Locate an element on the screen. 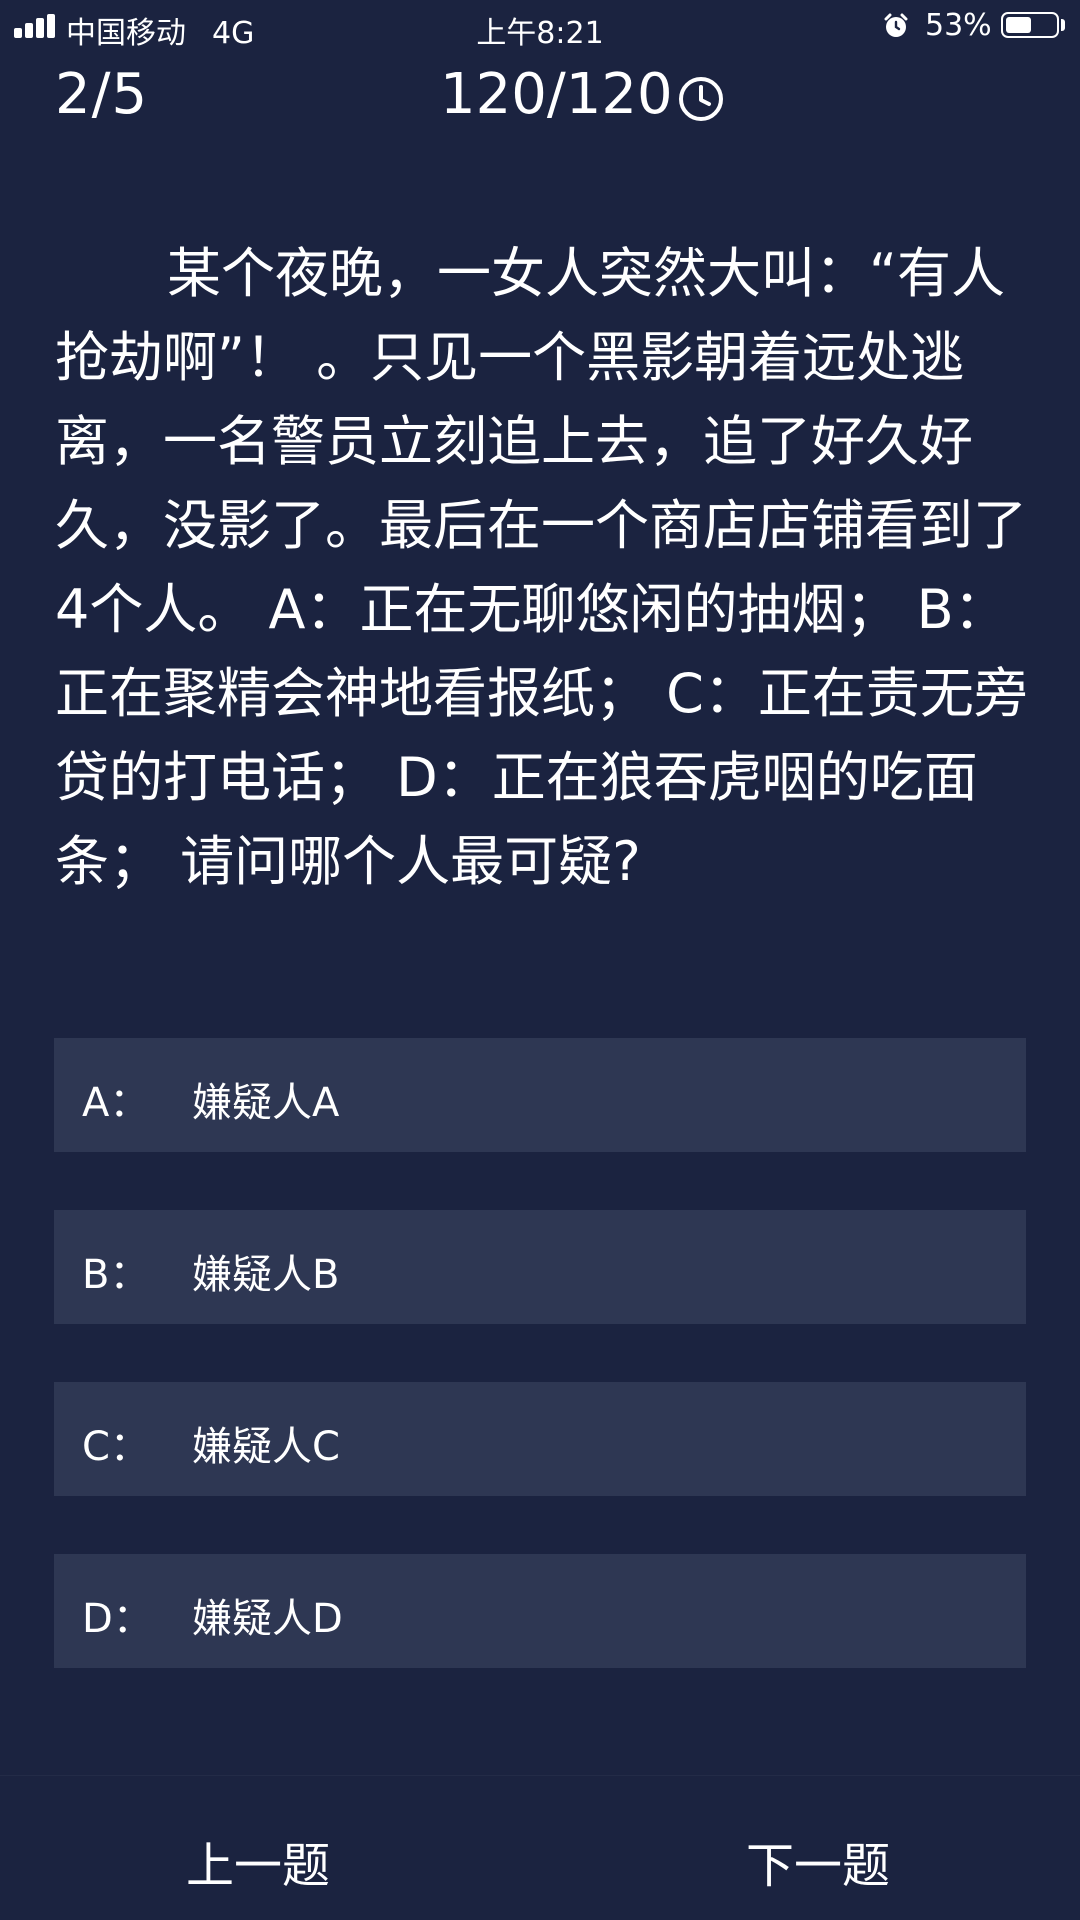 This screenshot has width=1080, height=1920. battery-icon is located at coordinates (1030, 25).